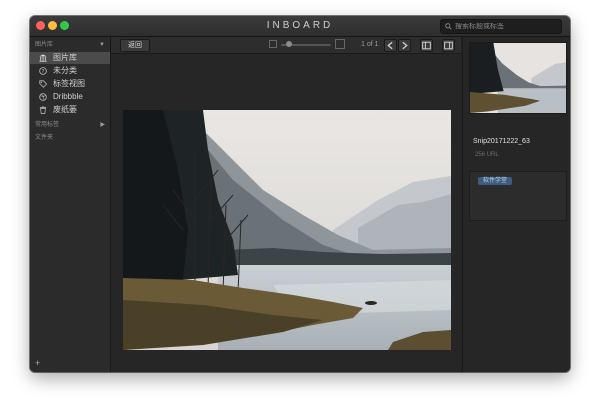 The image size is (600, 415). I want to click on landscape-thumbnail, so click(518, 78).